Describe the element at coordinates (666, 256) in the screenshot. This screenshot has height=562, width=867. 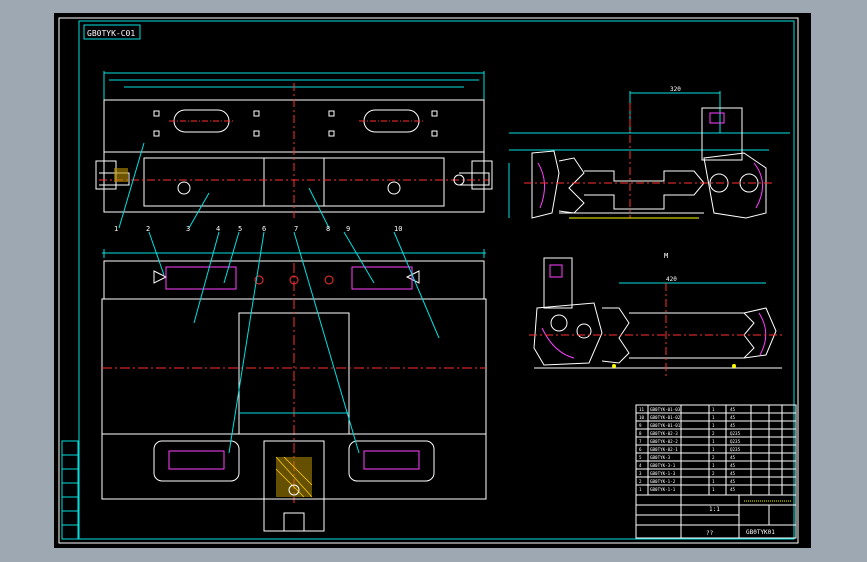
I see `view-label: M` at that location.